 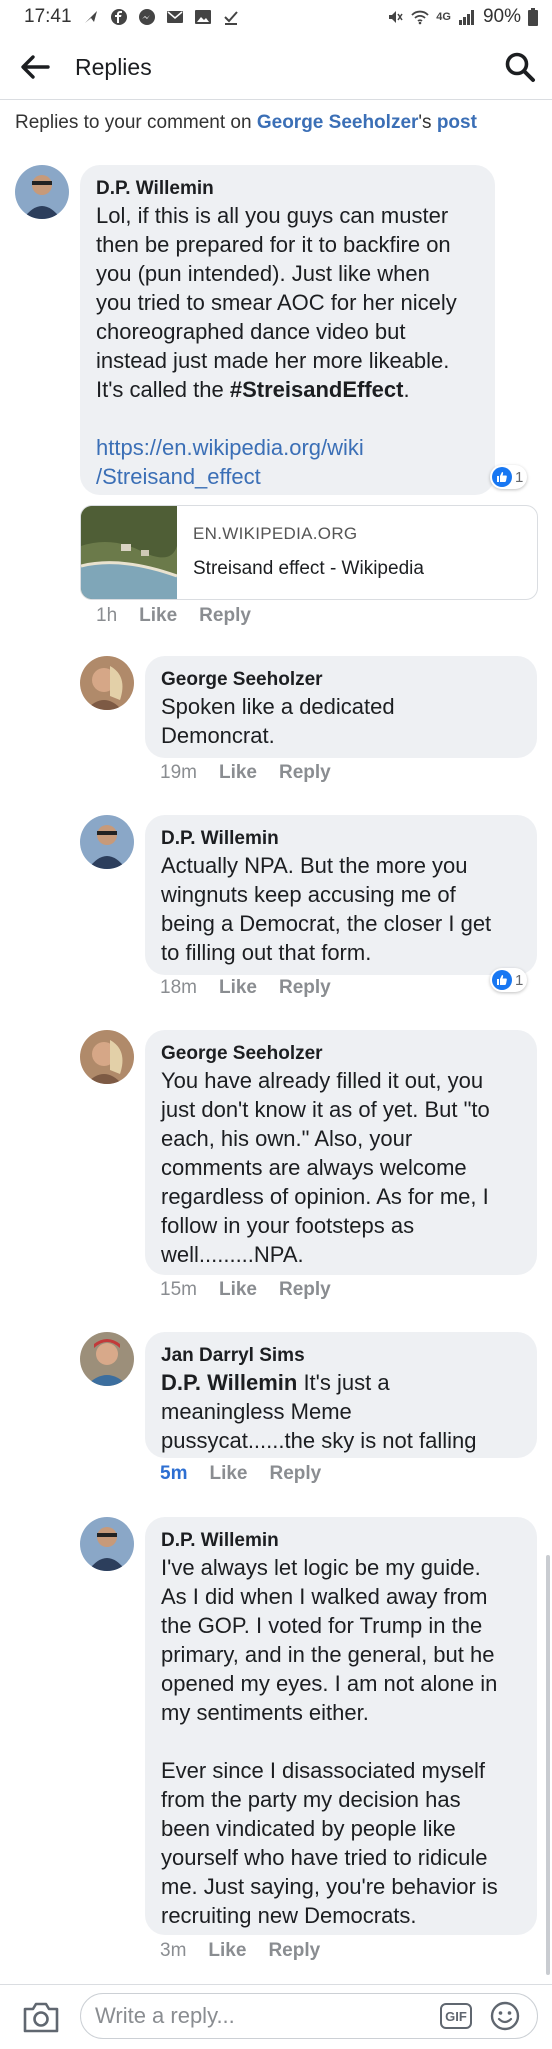 What do you see at coordinates (251, 1474) in the screenshot?
I see `comment-meta: 5m Like Reply` at bounding box center [251, 1474].